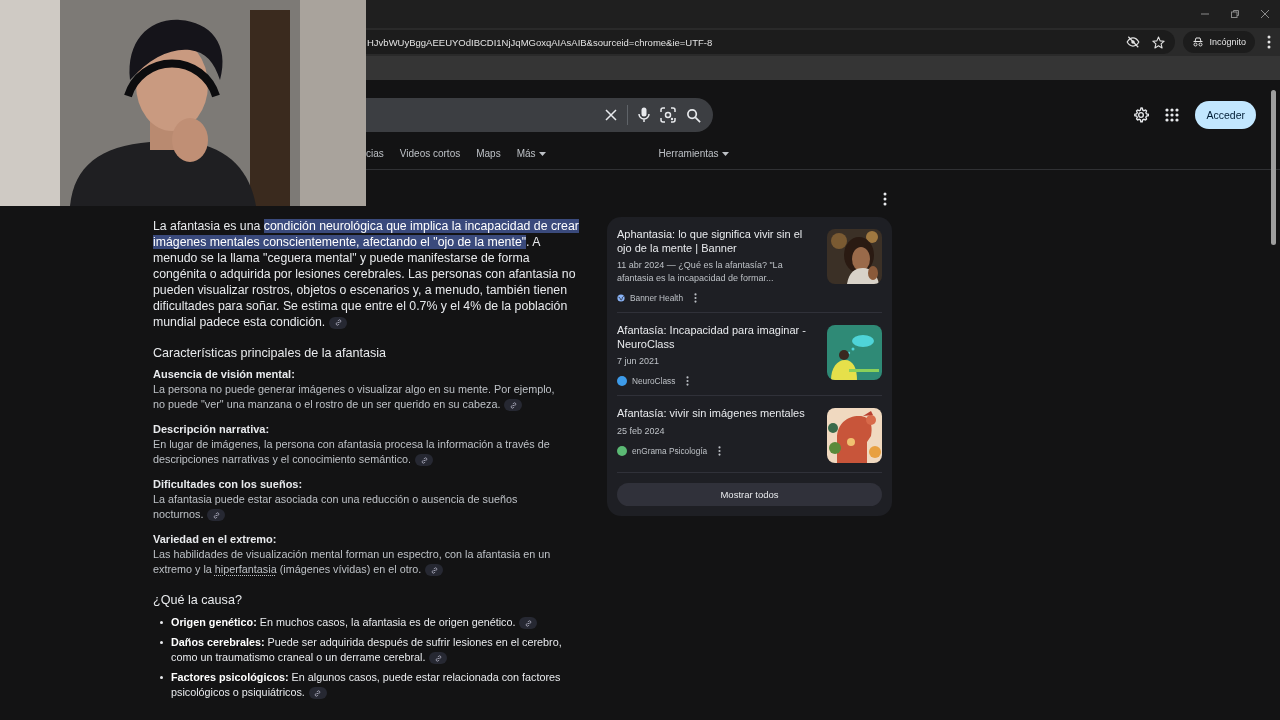 The height and width of the screenshot is (720, 1280). I want to click on search-tab: Maps, so click(488, 155).